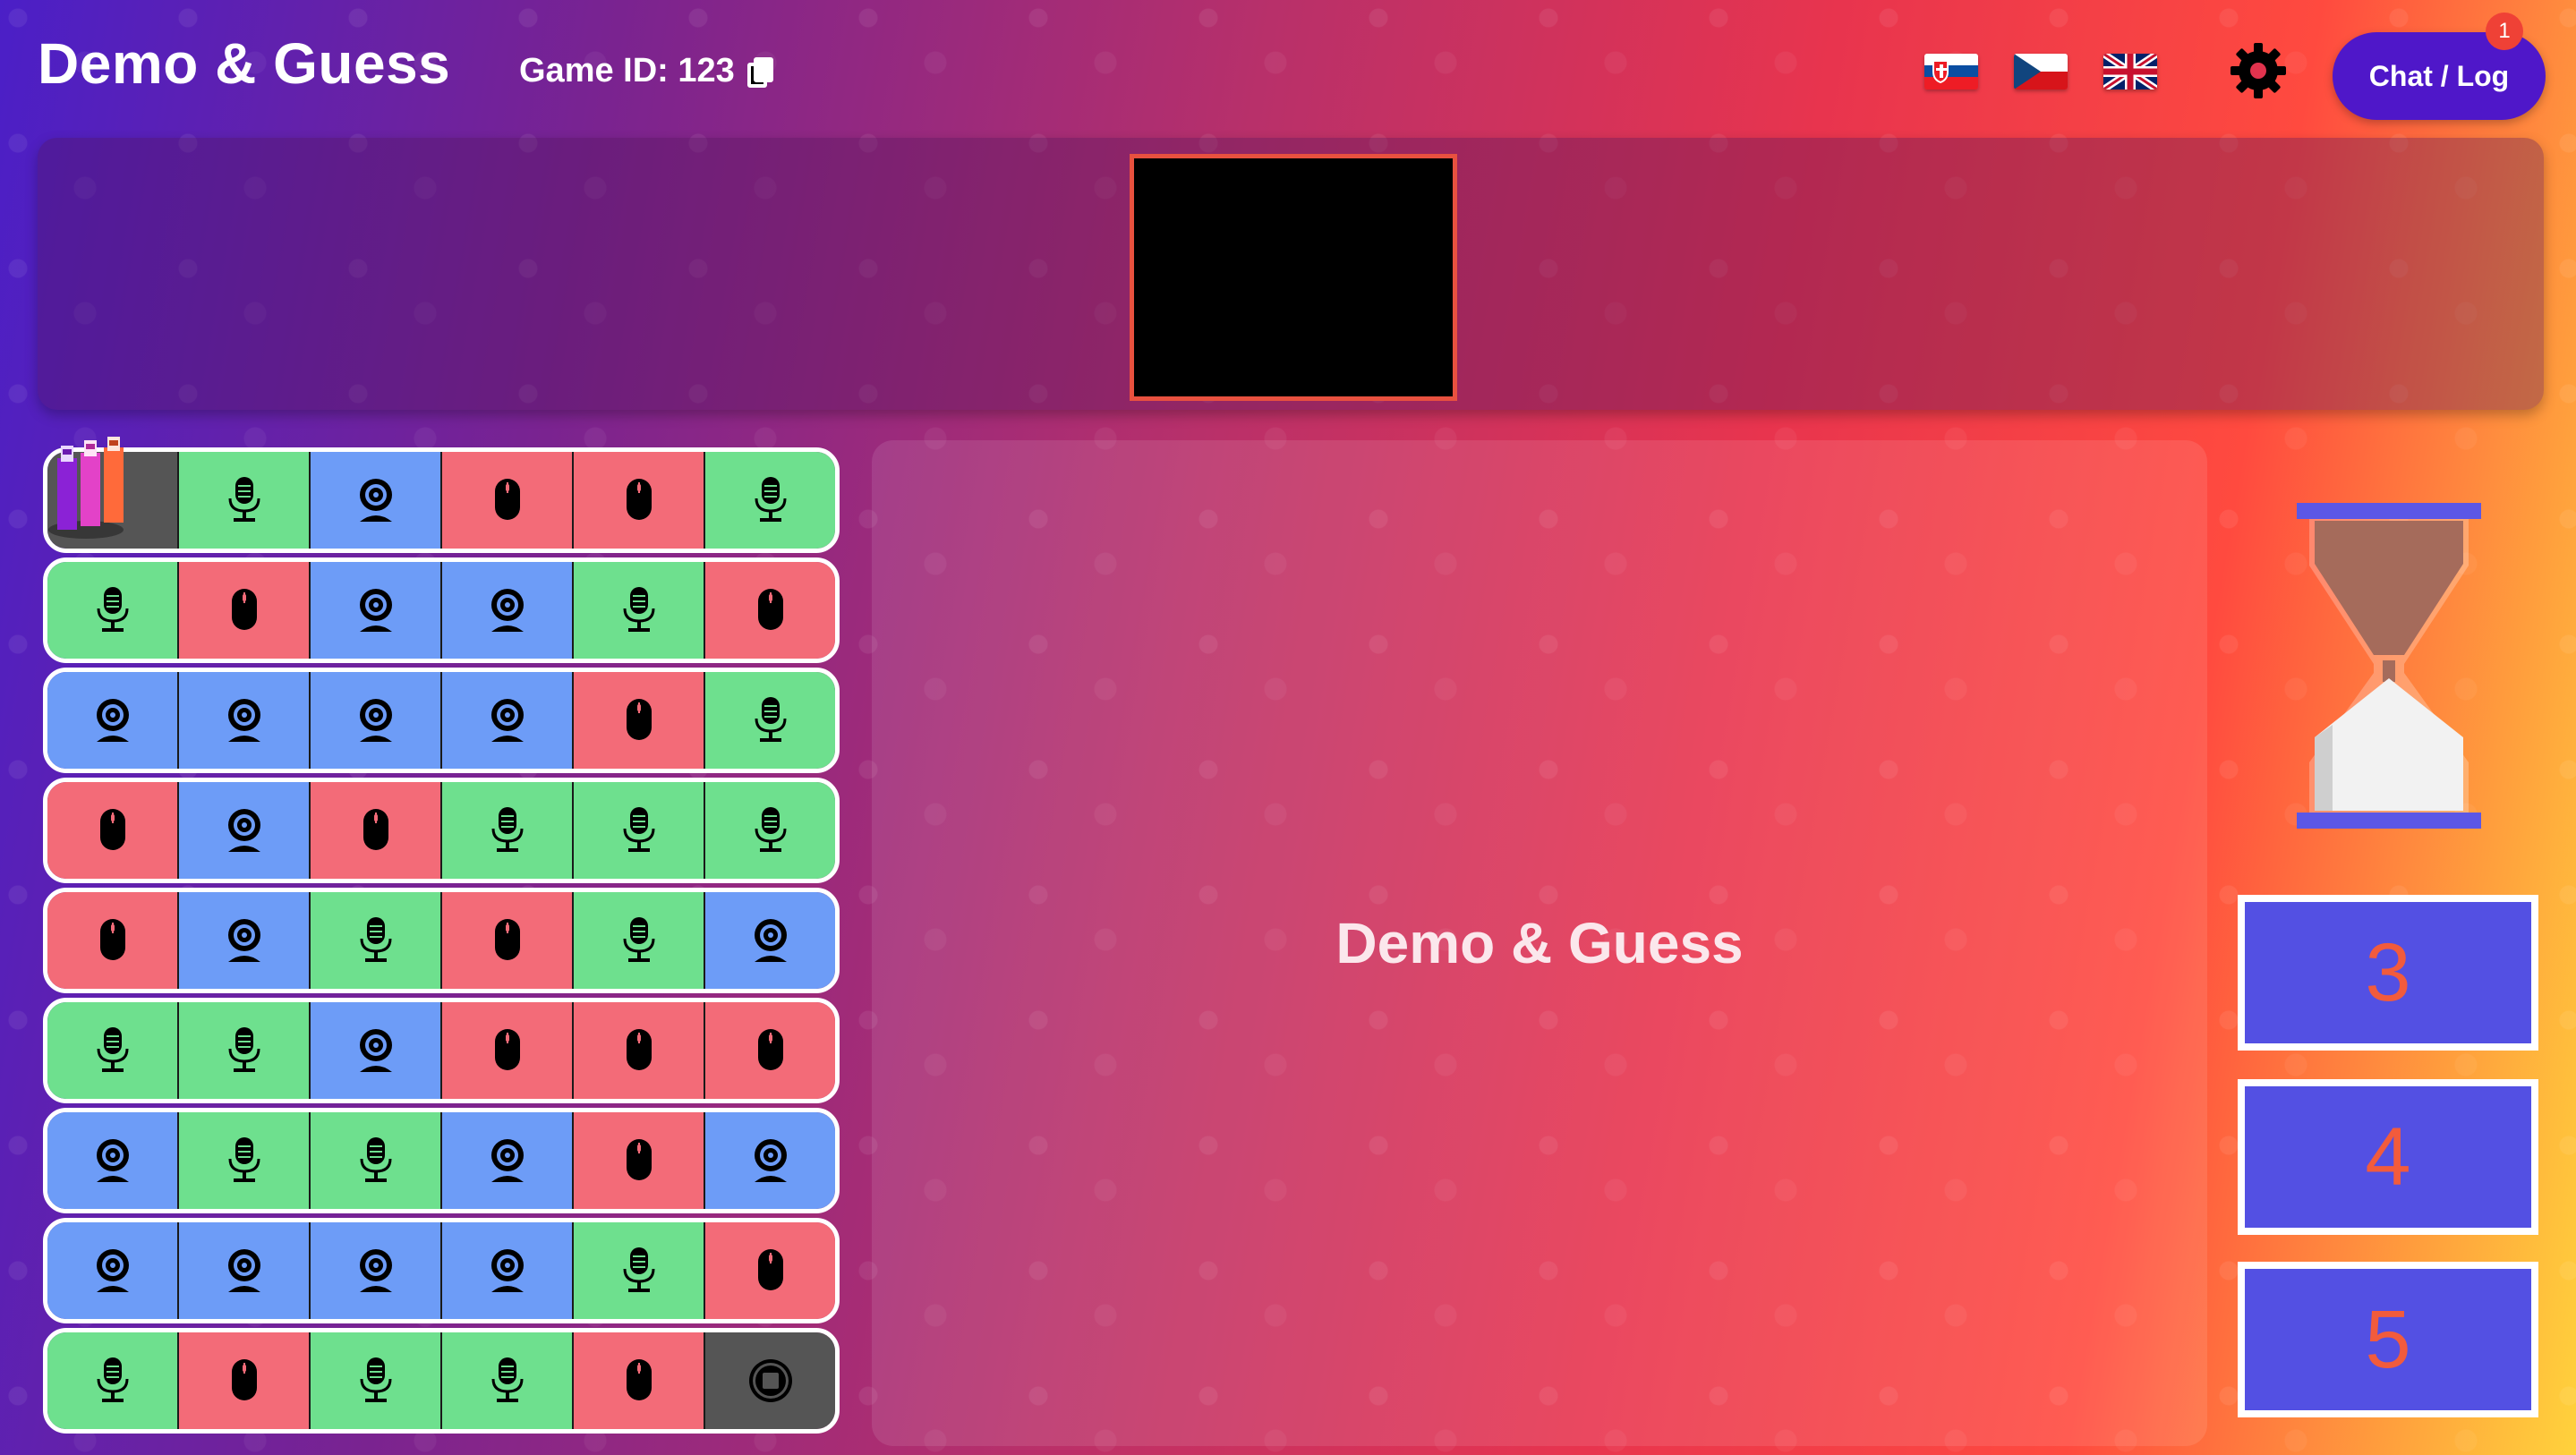 Image resolution: width=2576 pixels, height=1455 pixels. What do you see at coordinates (2258, 70) in the screenshot?
I see `gear-icon` at bounding box center [2258, 70].